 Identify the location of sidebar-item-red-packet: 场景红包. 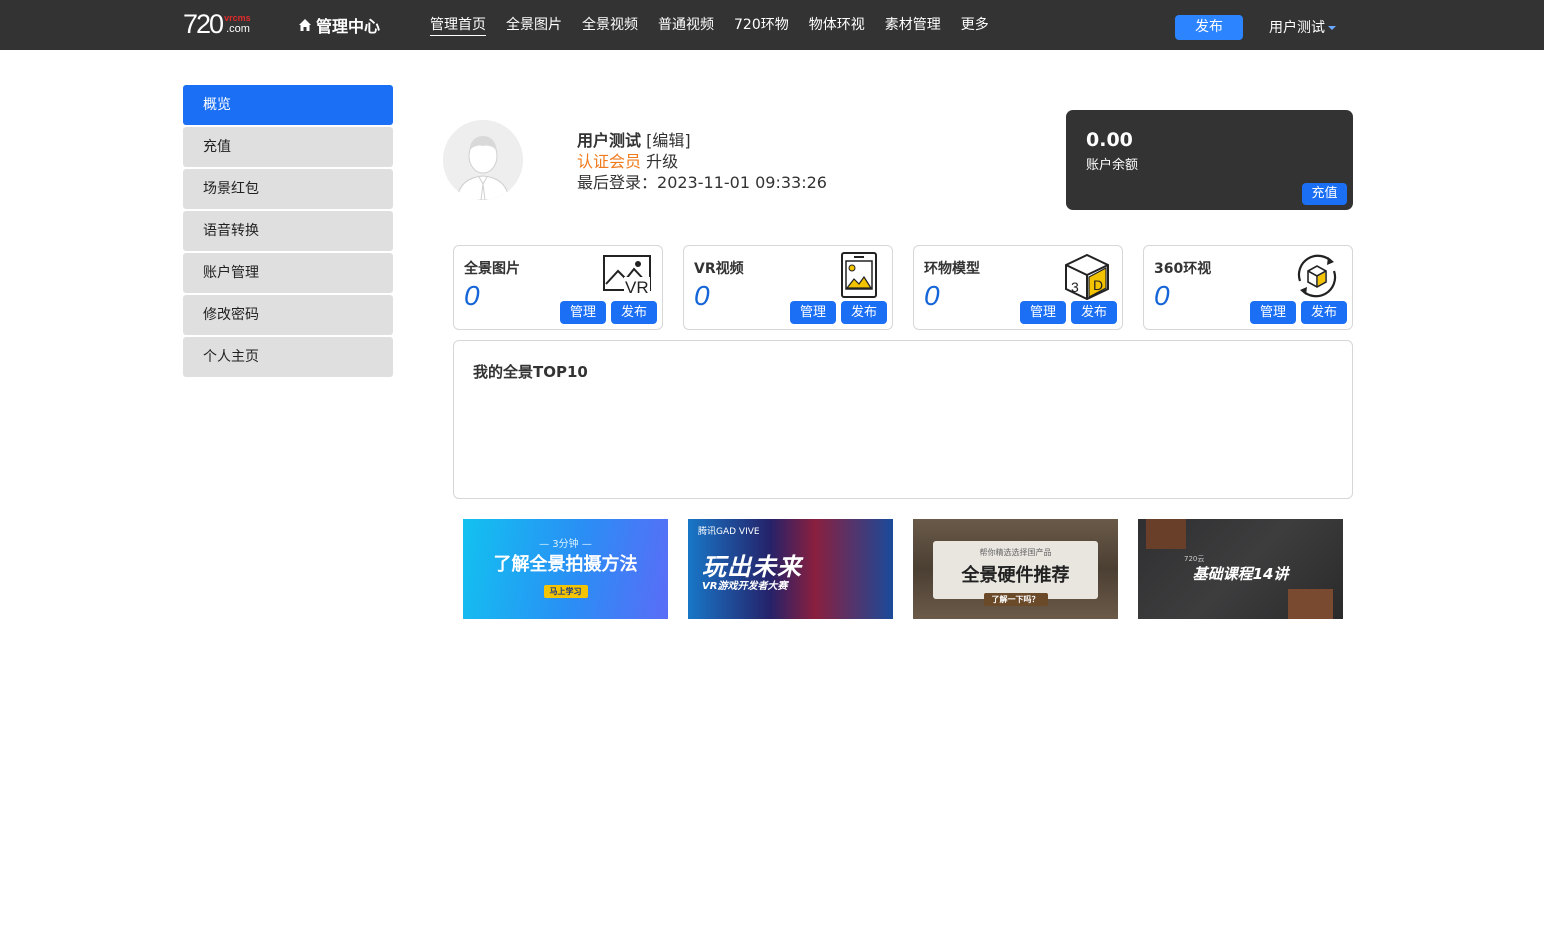
(288, 189).